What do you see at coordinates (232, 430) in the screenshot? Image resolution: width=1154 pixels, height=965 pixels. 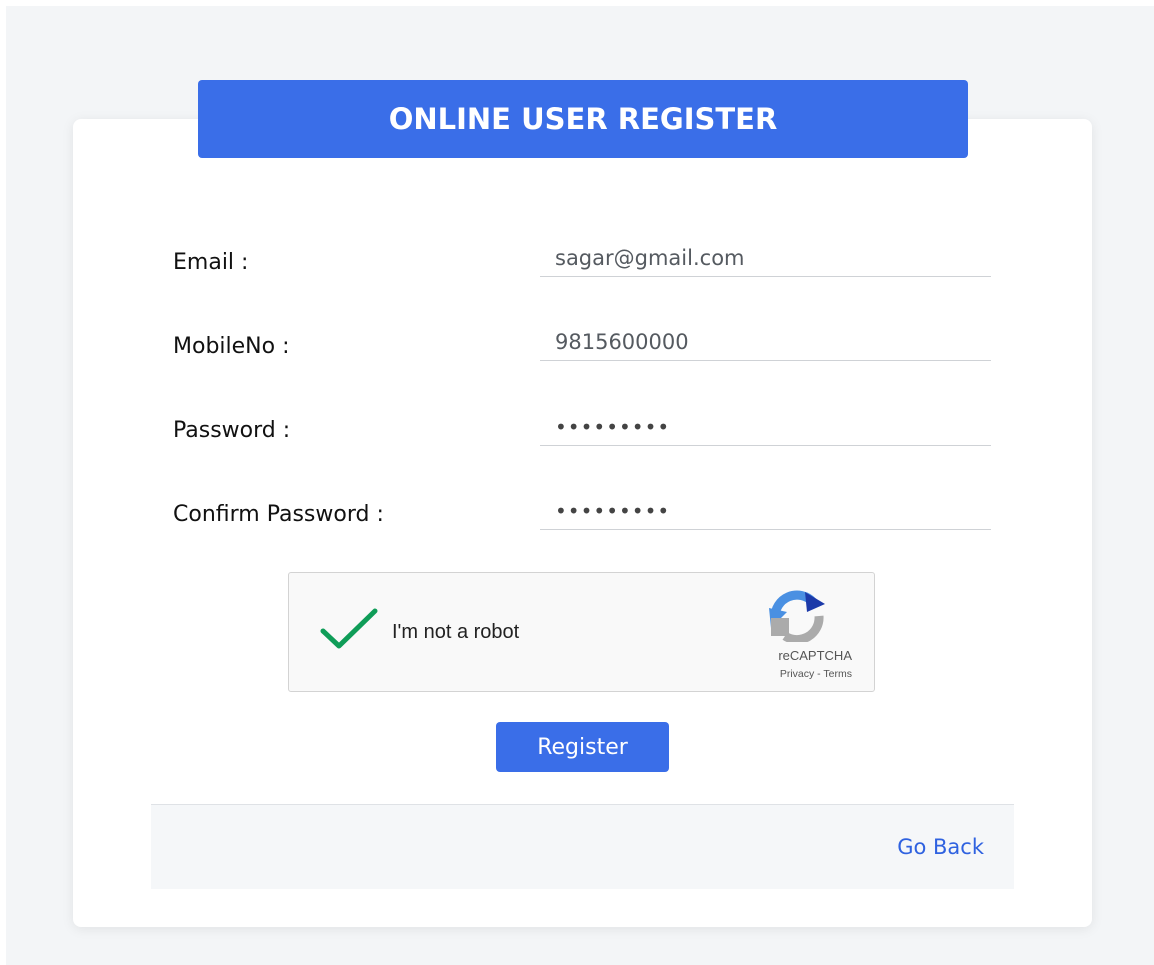 I see `password-label: Password :` at bounding box center [232, 430].